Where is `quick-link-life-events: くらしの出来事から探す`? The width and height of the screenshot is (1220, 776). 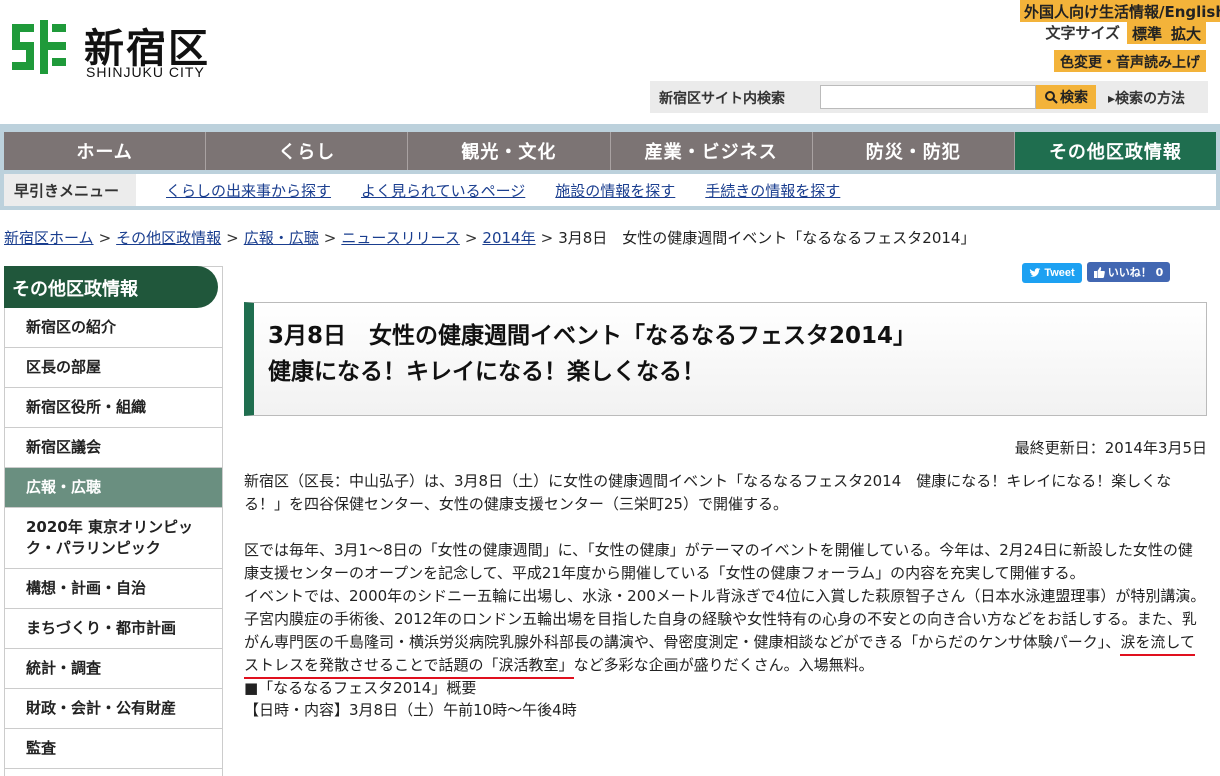
quick-link-life-events: くらしの出来事から探す is located at coordinates (248, 190).